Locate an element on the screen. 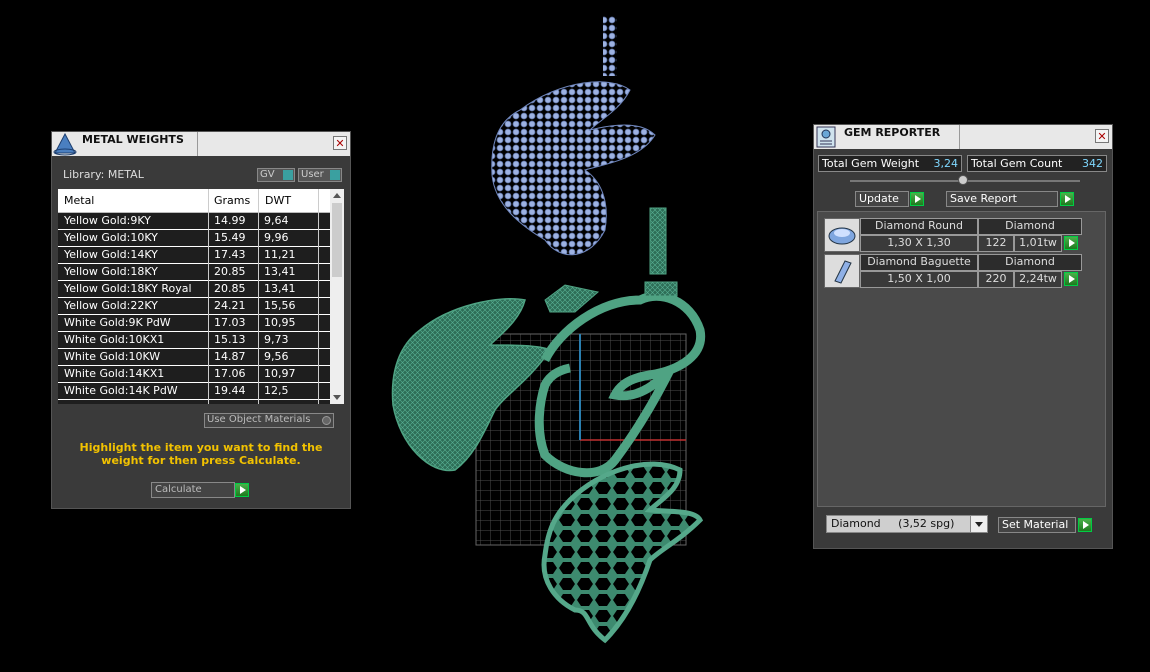 The image size is (1150, 672). cell-metal: White Gold:14K PdW is located at coordinates (121, 390).